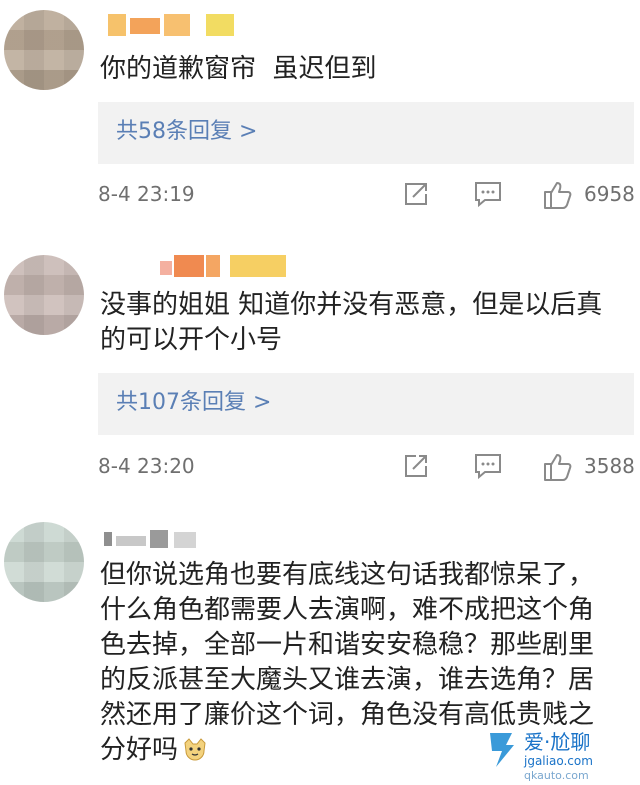 Image resolution: width=640 pixels, height=785 pixels. I want to click on like-count: 3588, so click(609, 466).